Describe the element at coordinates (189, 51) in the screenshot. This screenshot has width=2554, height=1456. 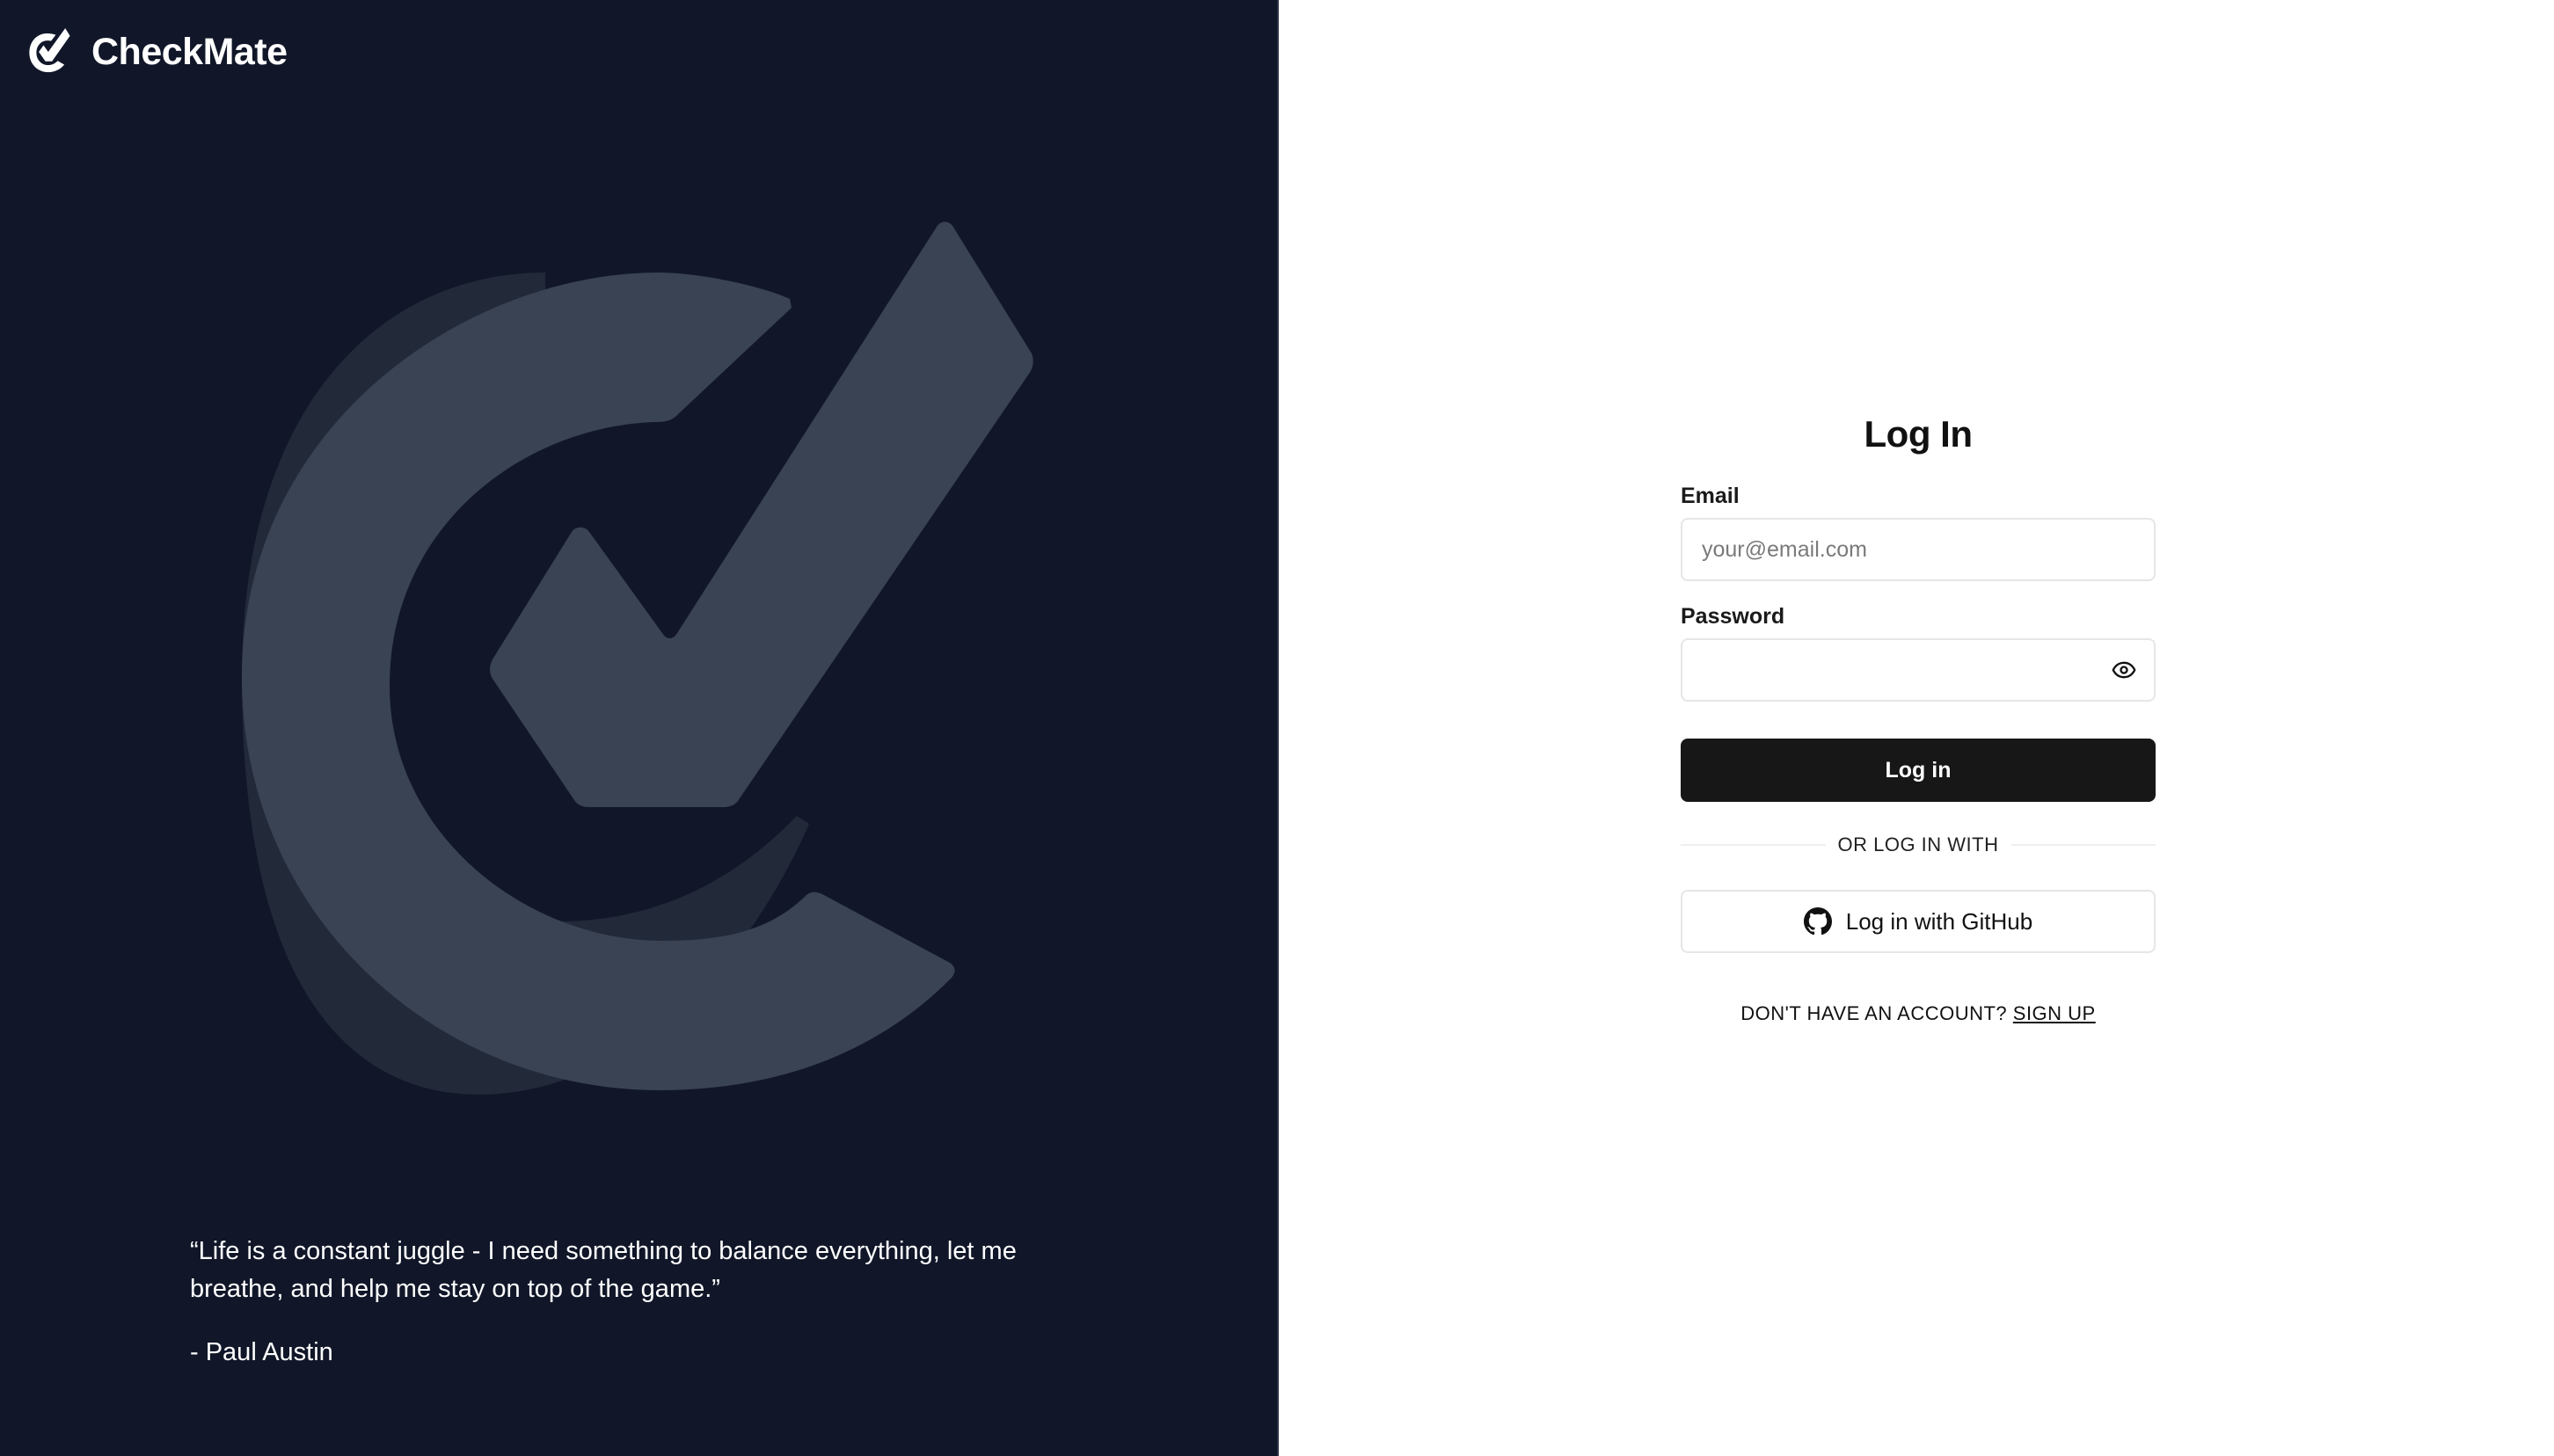
I see `brand-name: CheckMate` at that location.